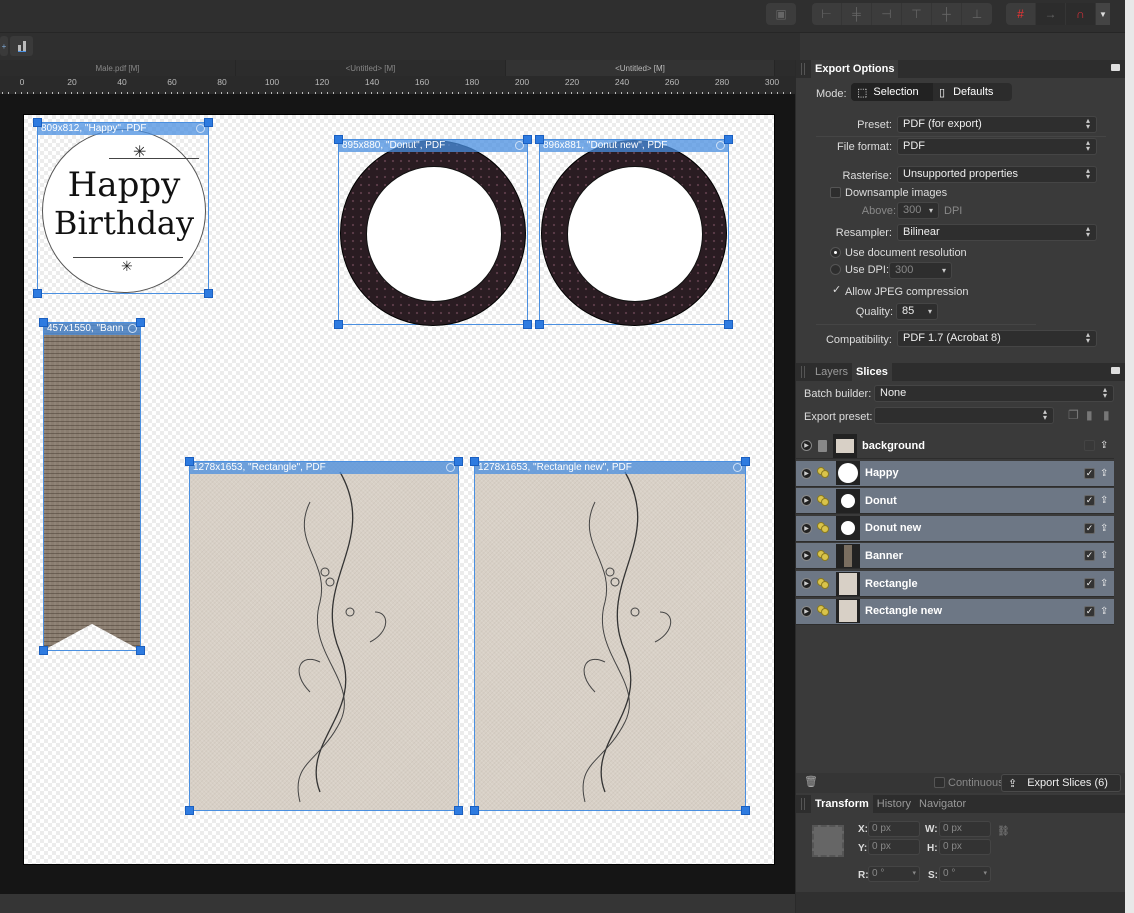 The image size is (1134, 913). What do you see at coordinates (894, 804) in the screenshot?
I see `tab-history: History` at bounding box center [894, 804].